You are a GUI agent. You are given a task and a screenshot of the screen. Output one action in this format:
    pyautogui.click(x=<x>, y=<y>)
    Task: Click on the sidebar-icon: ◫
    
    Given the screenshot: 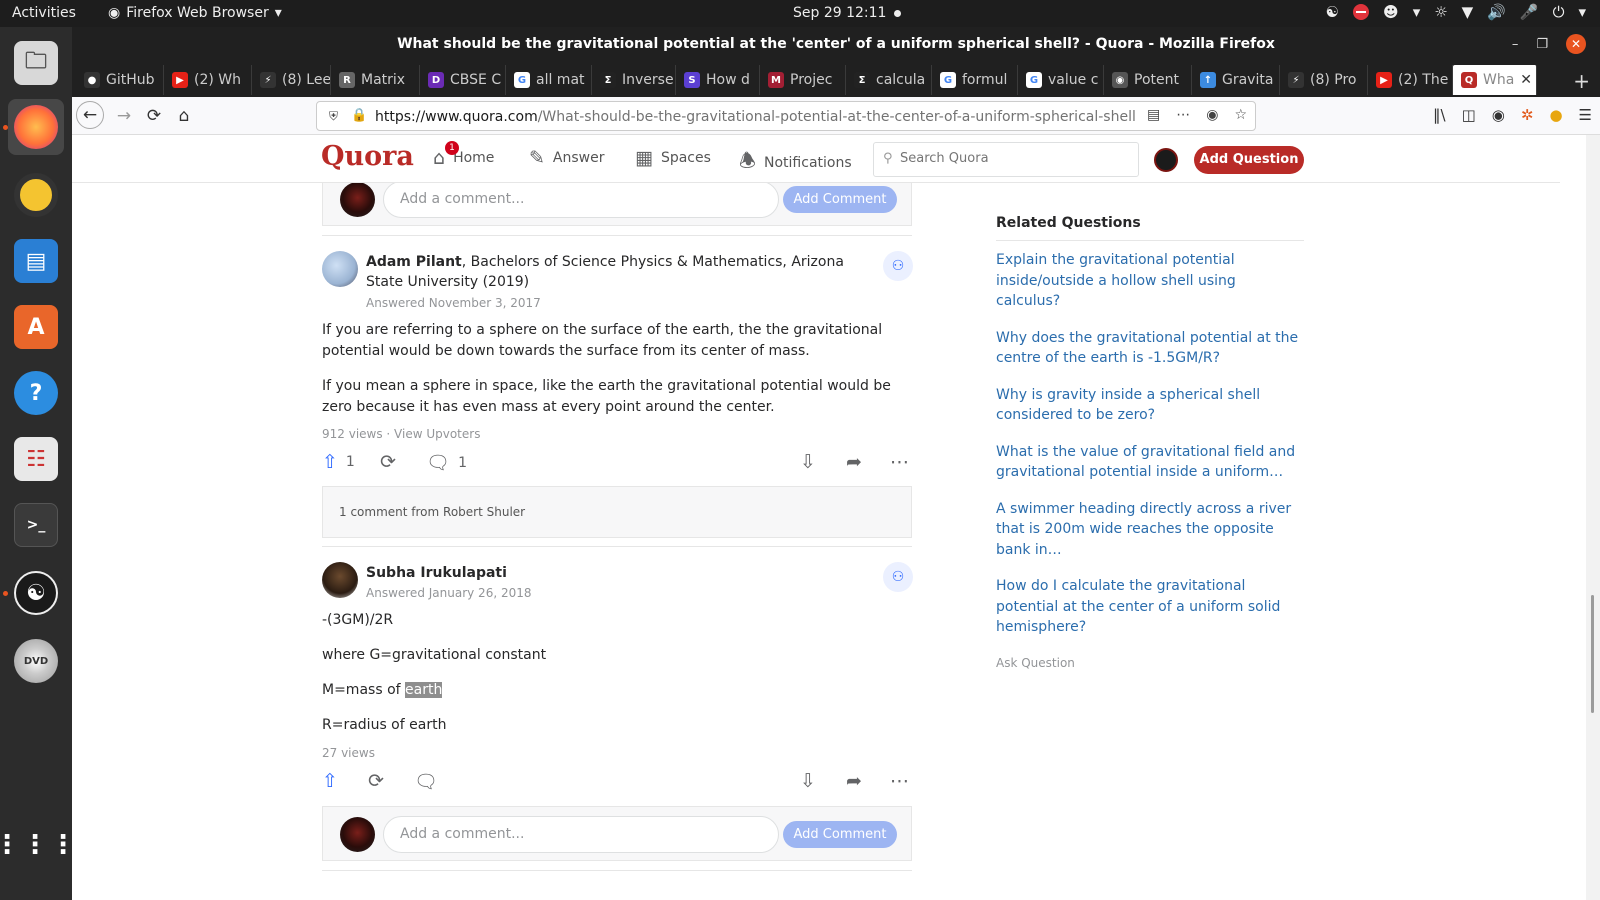 What is the action you would take?
    pyautogui.click(x=1469, y=115)
    